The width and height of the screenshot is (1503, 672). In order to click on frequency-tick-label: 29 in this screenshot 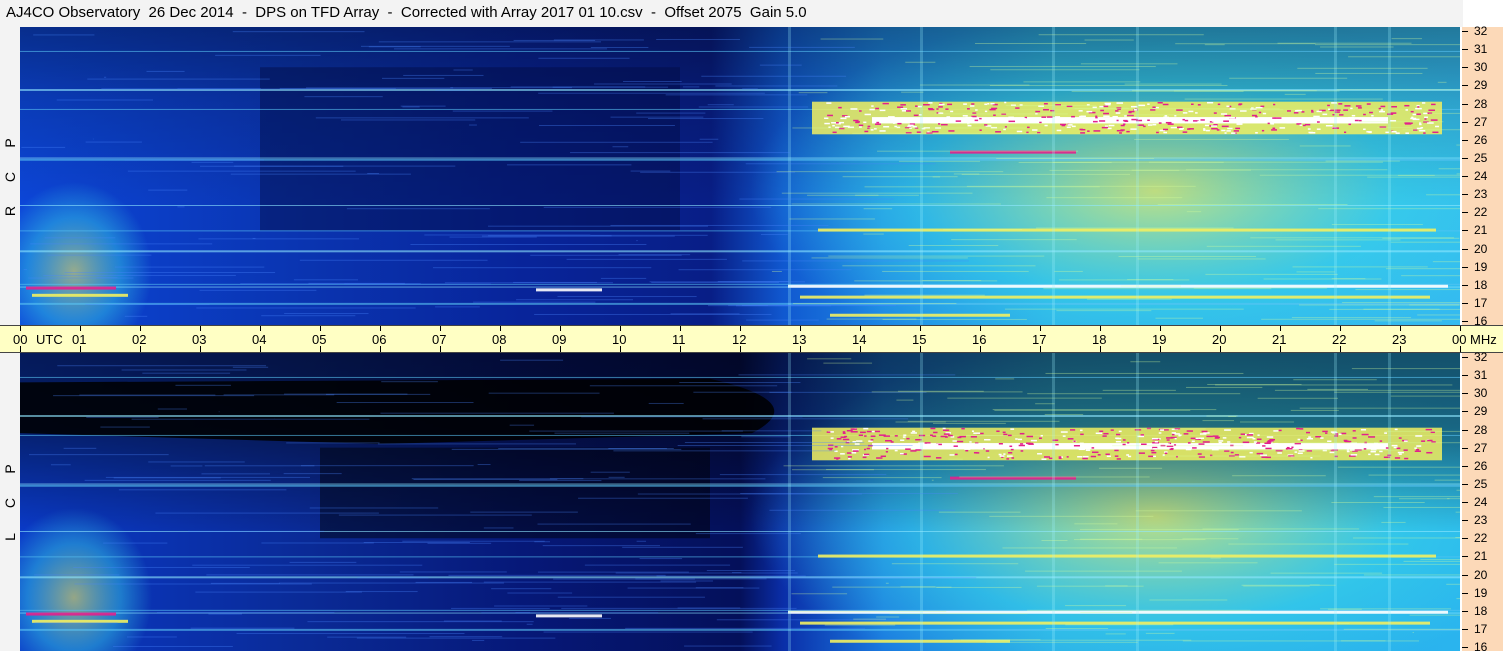, I will do `click(1481, 85)`.